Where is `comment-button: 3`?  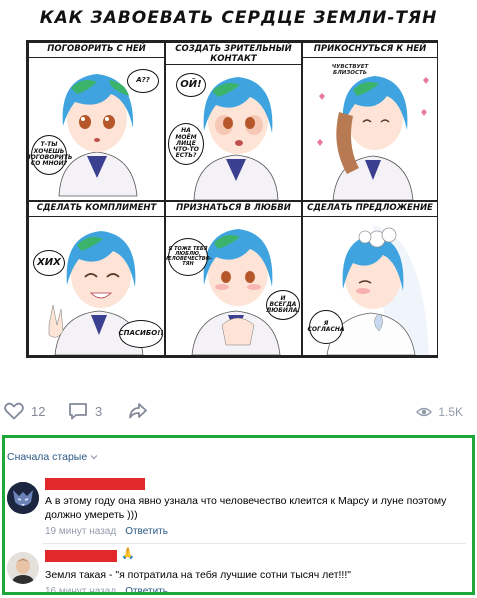
comment-button: 3 is located at coordinates (85, 411).